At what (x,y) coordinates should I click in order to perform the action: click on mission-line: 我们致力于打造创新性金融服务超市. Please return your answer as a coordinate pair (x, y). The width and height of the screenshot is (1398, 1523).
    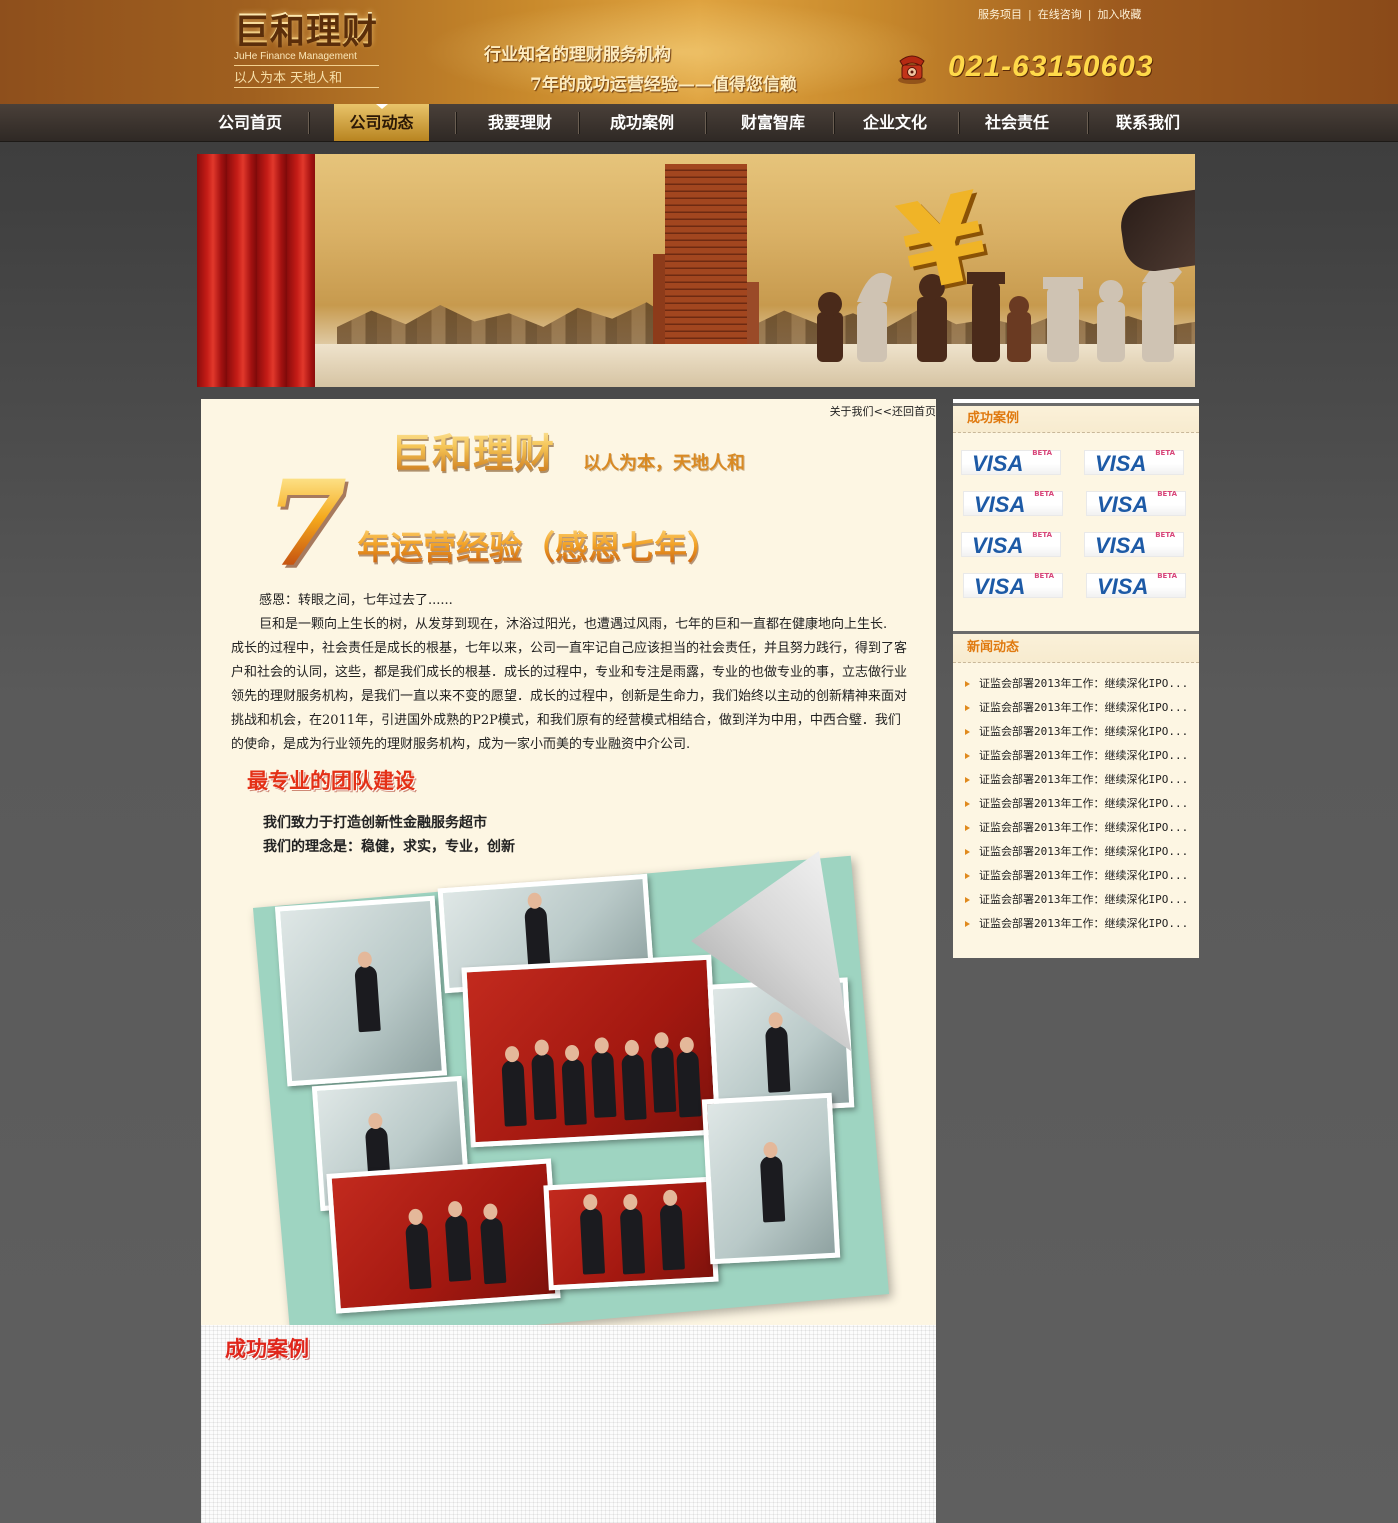
    Looking at the image, I should click on (375, 823).